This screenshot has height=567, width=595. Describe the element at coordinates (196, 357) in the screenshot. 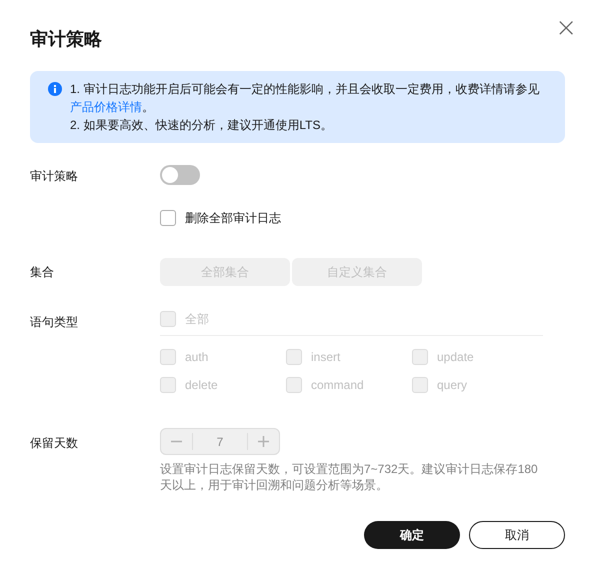

I see `checkbox-label: auth` at that location.